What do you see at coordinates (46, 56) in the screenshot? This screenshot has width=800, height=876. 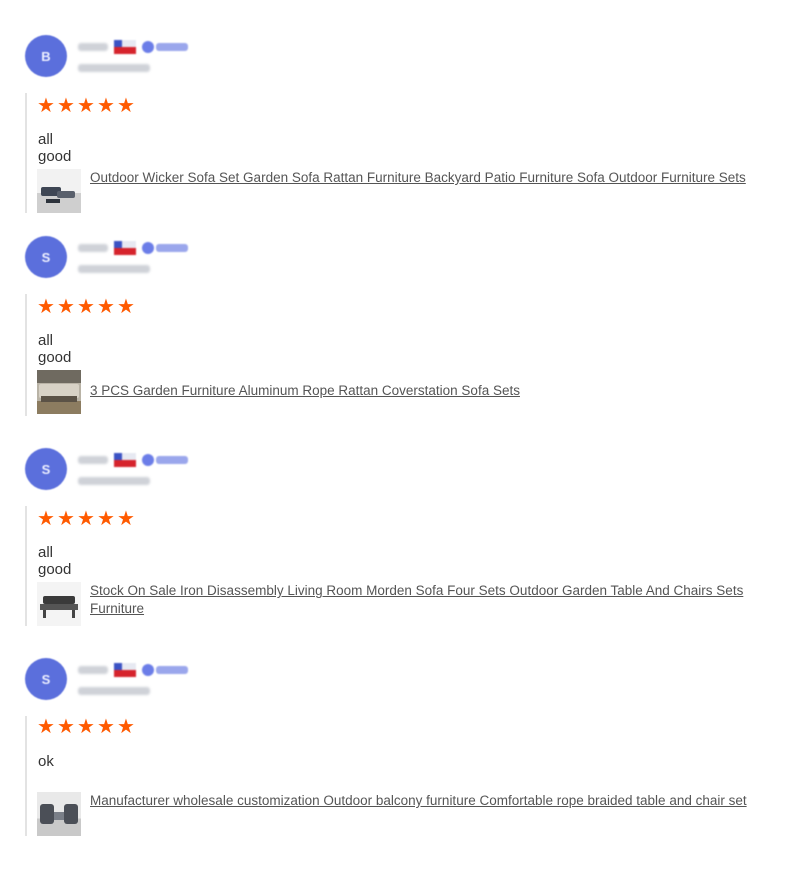 I see `avatar: B` at bounding box center [46, 56].